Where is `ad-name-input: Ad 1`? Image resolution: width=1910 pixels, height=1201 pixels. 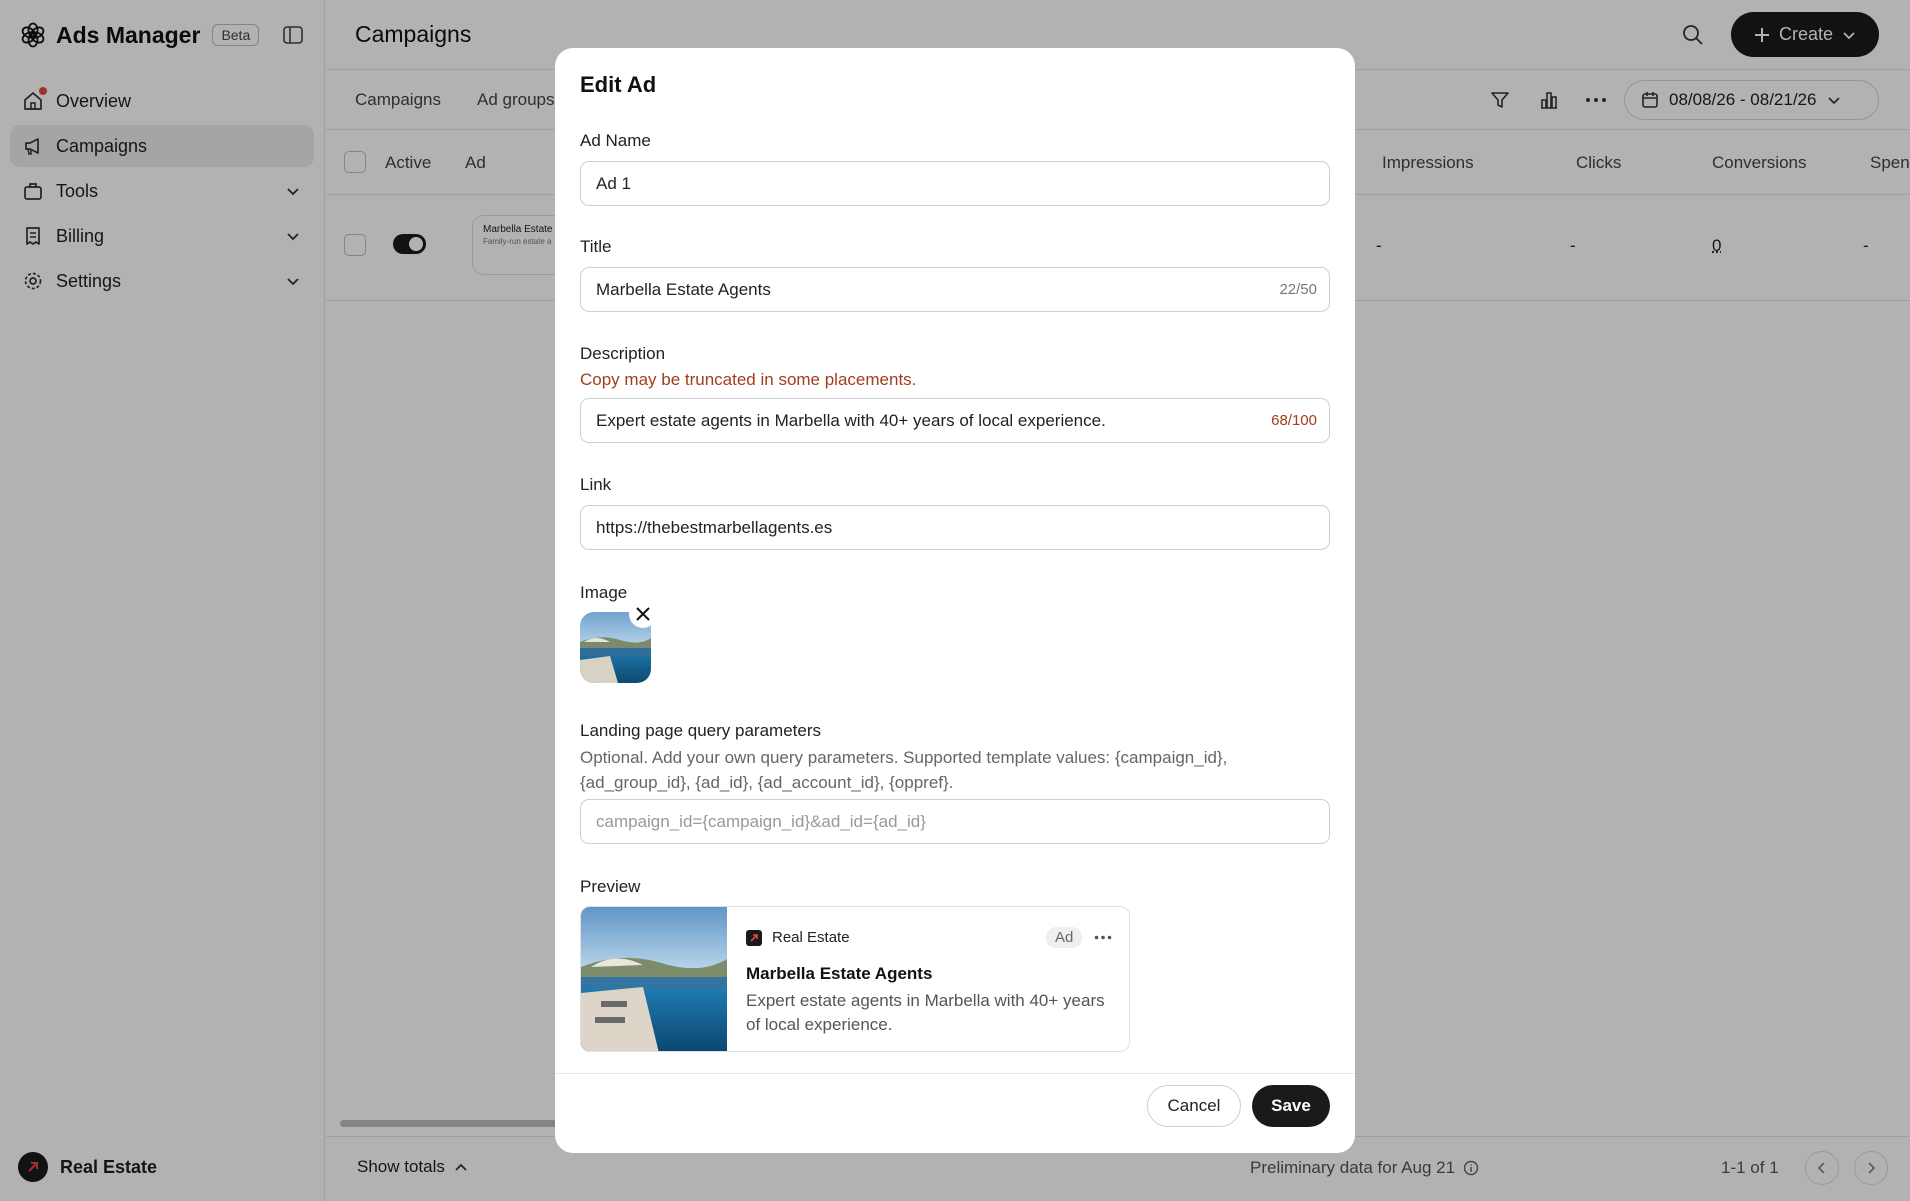 ad-name-input: Ad 1 is located at coordinates (955, 183).